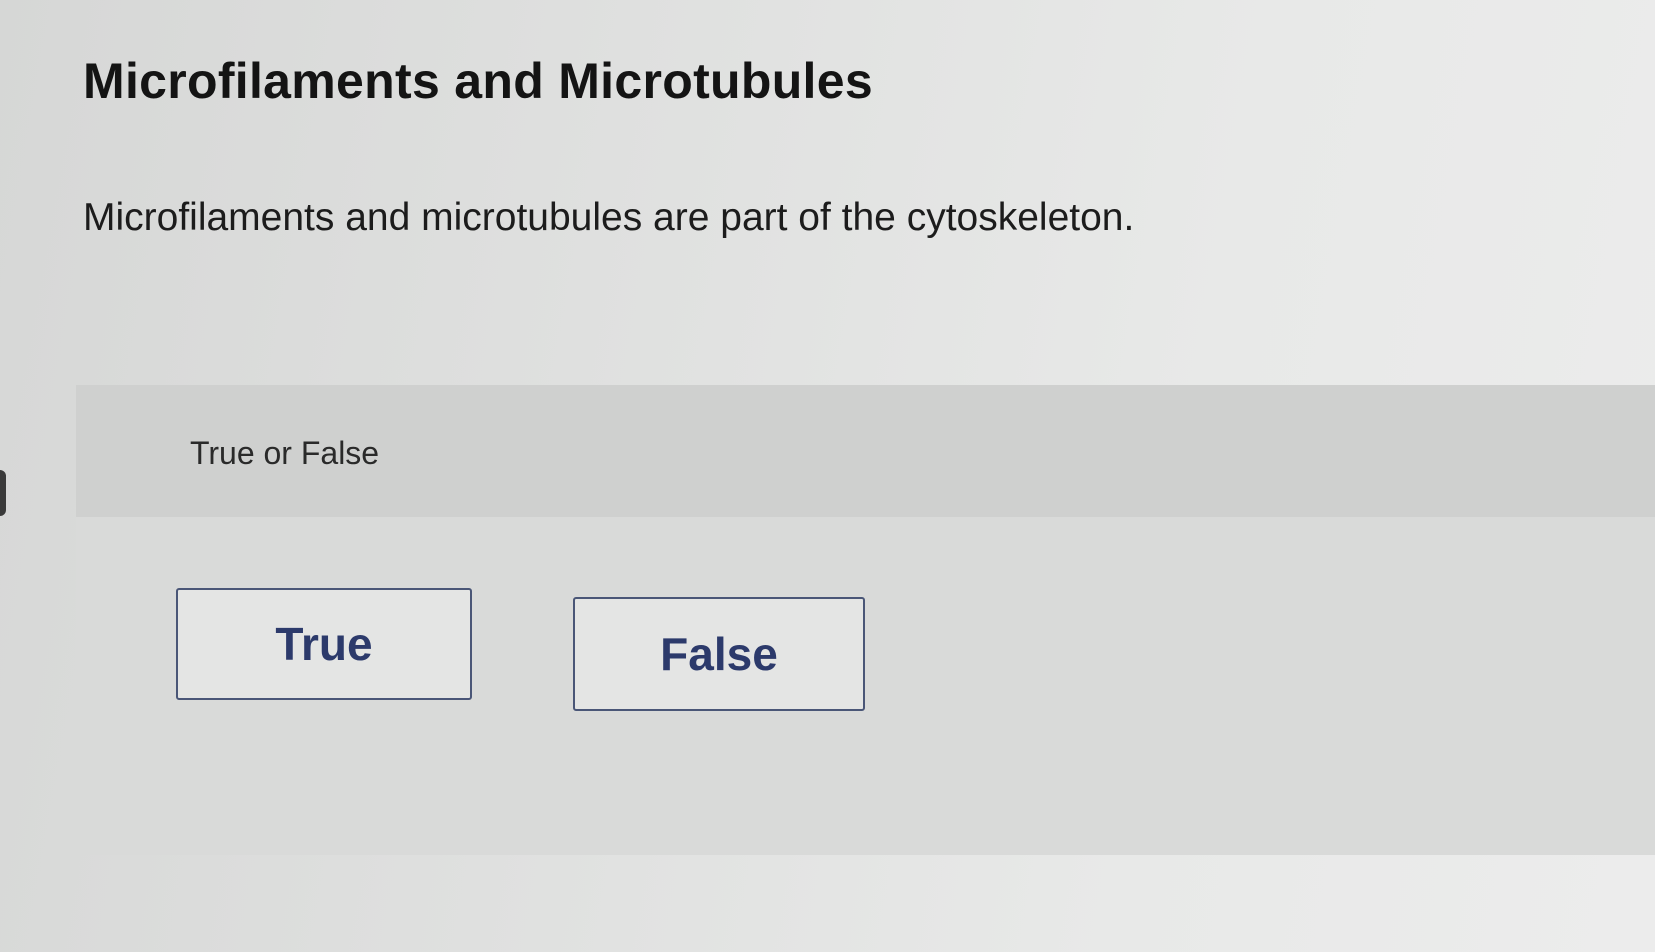 The height and width of the screenshot is (952, 1655). Describe the element at coordinates (478, 81) in the screenshot. I see `page-title: Microfilaments and Microtubules` at that location.